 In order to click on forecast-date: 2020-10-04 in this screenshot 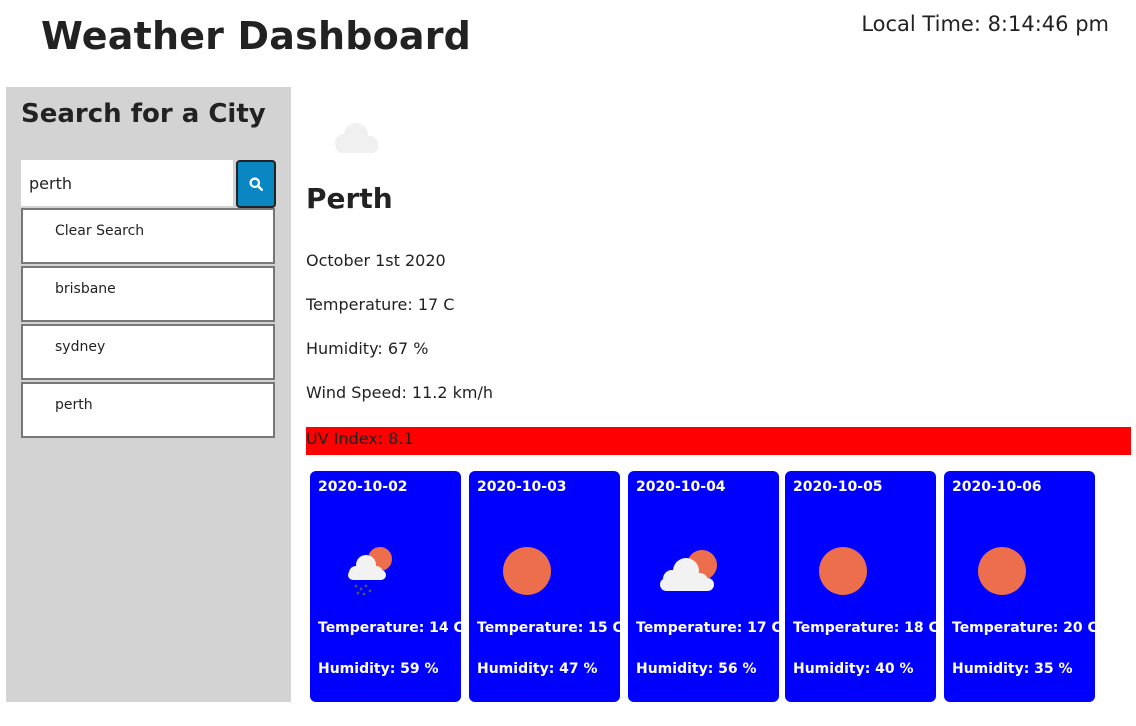, I will do `click(681, 487)`.